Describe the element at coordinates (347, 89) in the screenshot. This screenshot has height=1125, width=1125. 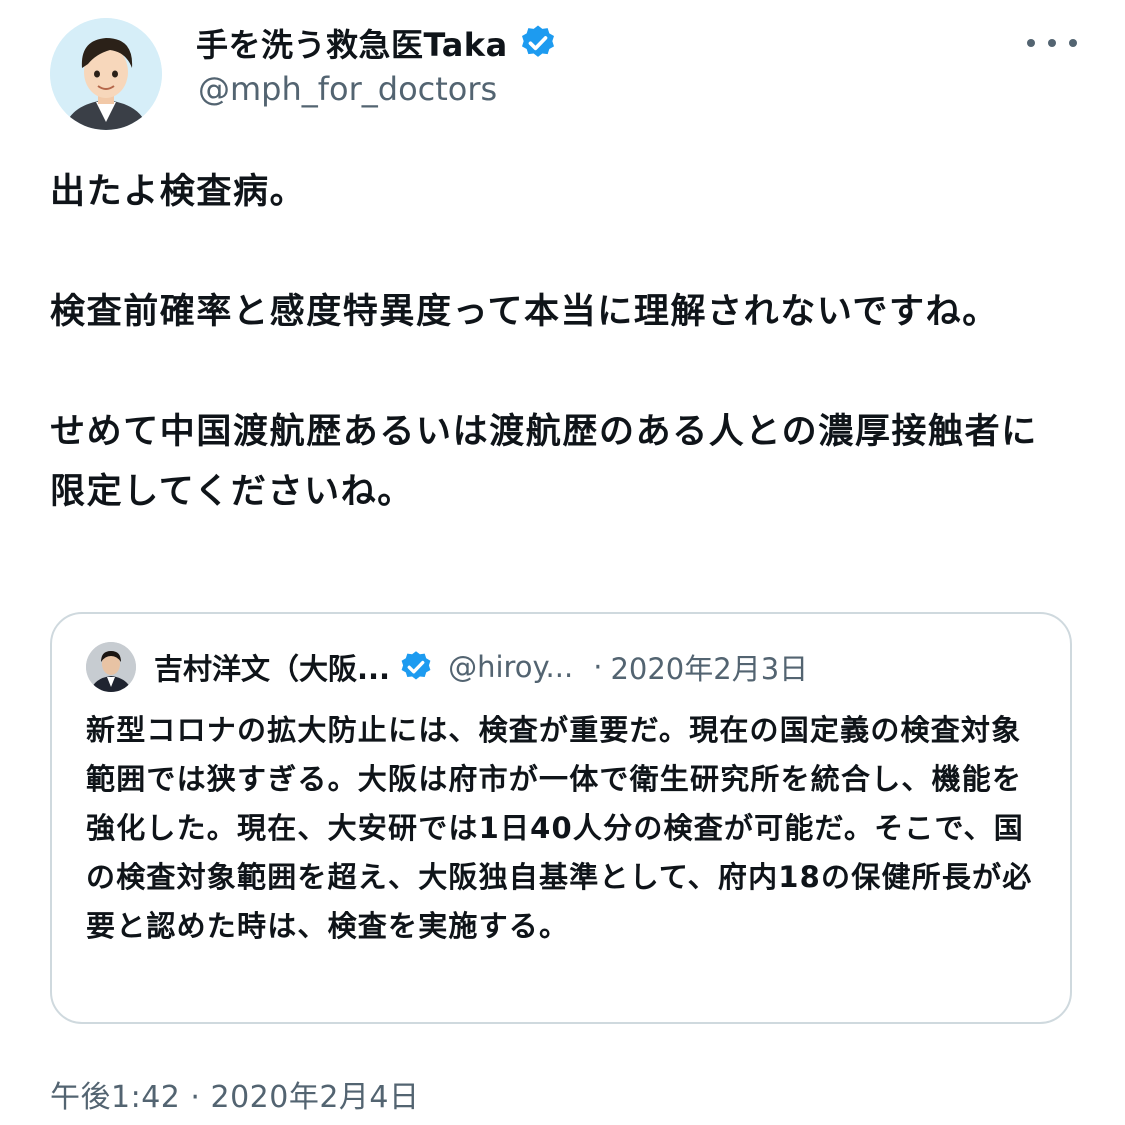
I see `author-handle: @mph_for_doctors` at that location.